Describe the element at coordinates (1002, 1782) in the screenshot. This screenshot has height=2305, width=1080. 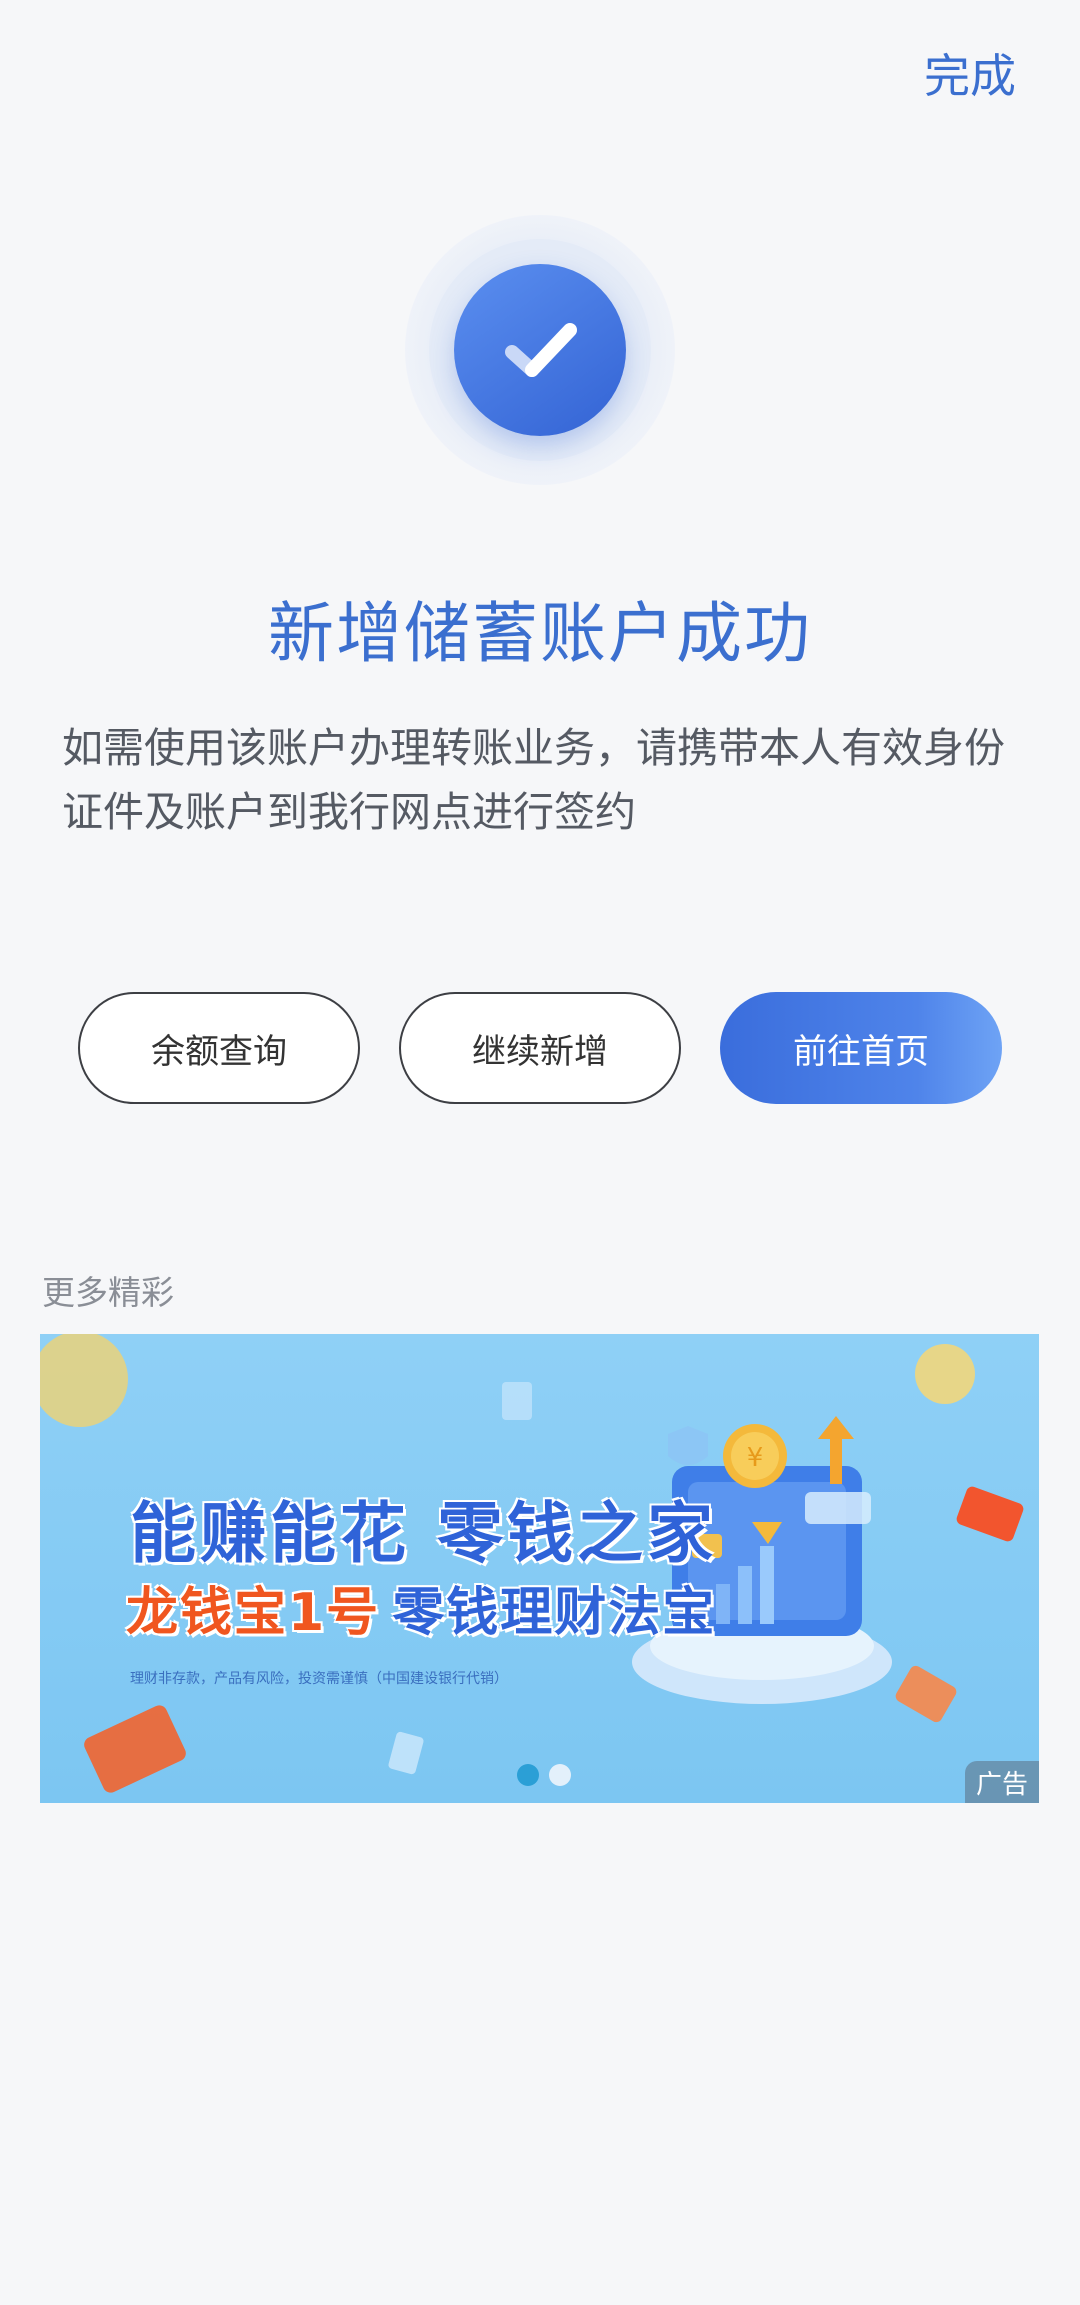
I see `ad-badge: 广告` at that location.